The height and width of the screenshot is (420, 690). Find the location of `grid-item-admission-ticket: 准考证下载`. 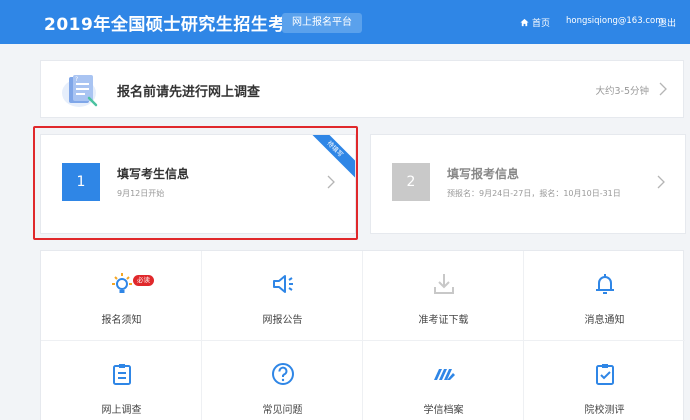

grid-item-admission-ticket: 准考证下载 is located at coordinates (443, 296).